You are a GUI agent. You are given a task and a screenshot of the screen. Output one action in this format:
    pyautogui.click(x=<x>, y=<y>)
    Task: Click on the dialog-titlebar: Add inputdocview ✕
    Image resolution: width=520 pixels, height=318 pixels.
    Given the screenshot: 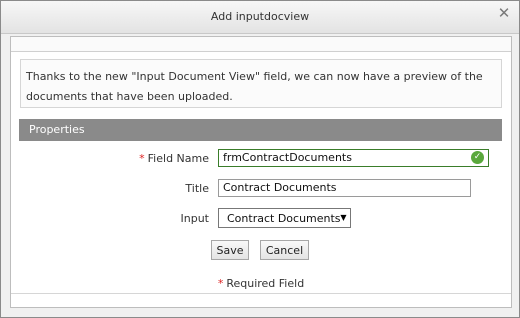 What is the action you would take?
    pyautogui.click(x=260, y=17)
    